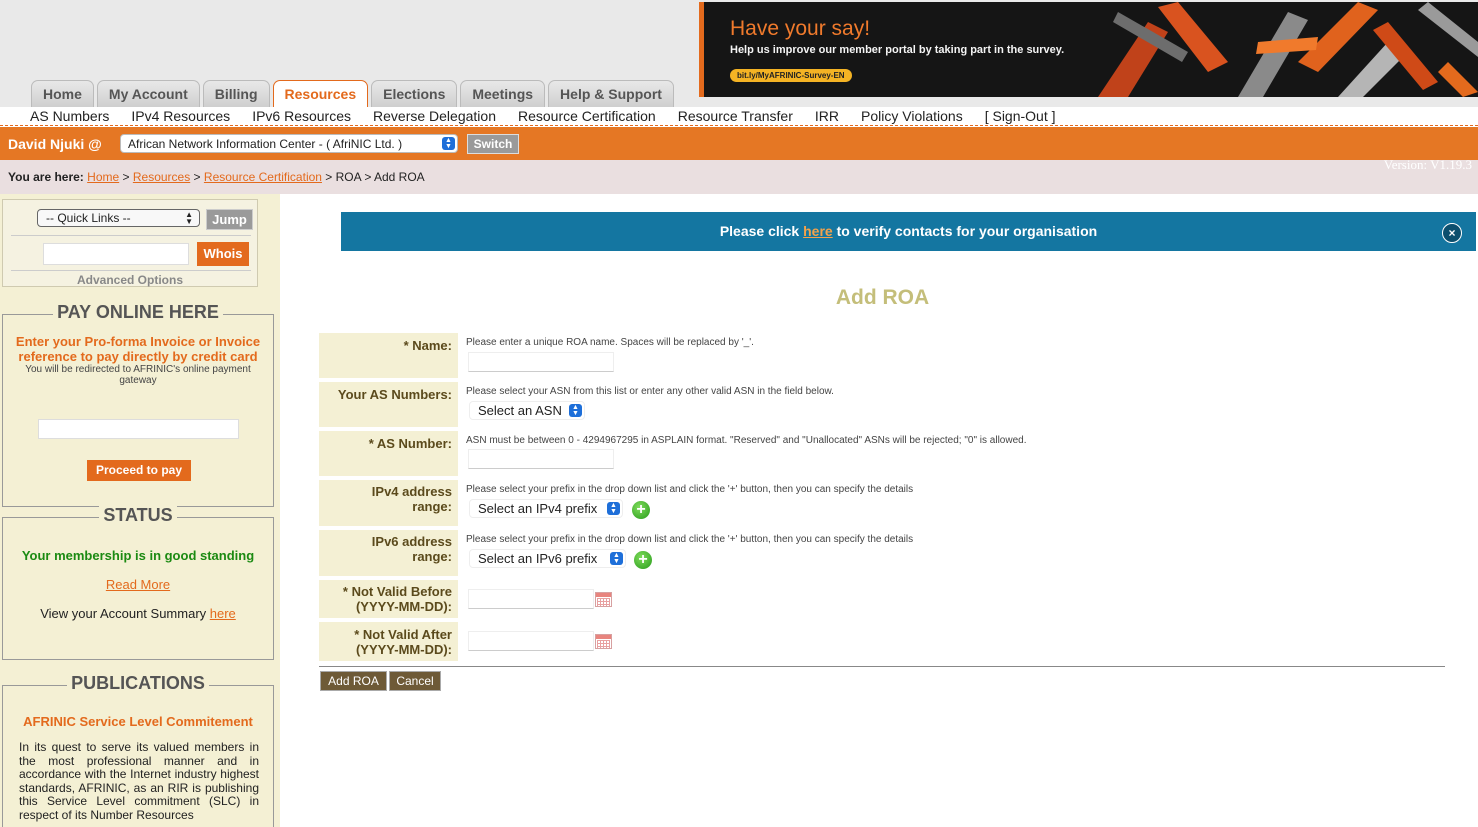 The image size is (1478, 827). Describe the element at coordinates (62, 93) in the screenshot. I see `tab-home: Home` at that location.